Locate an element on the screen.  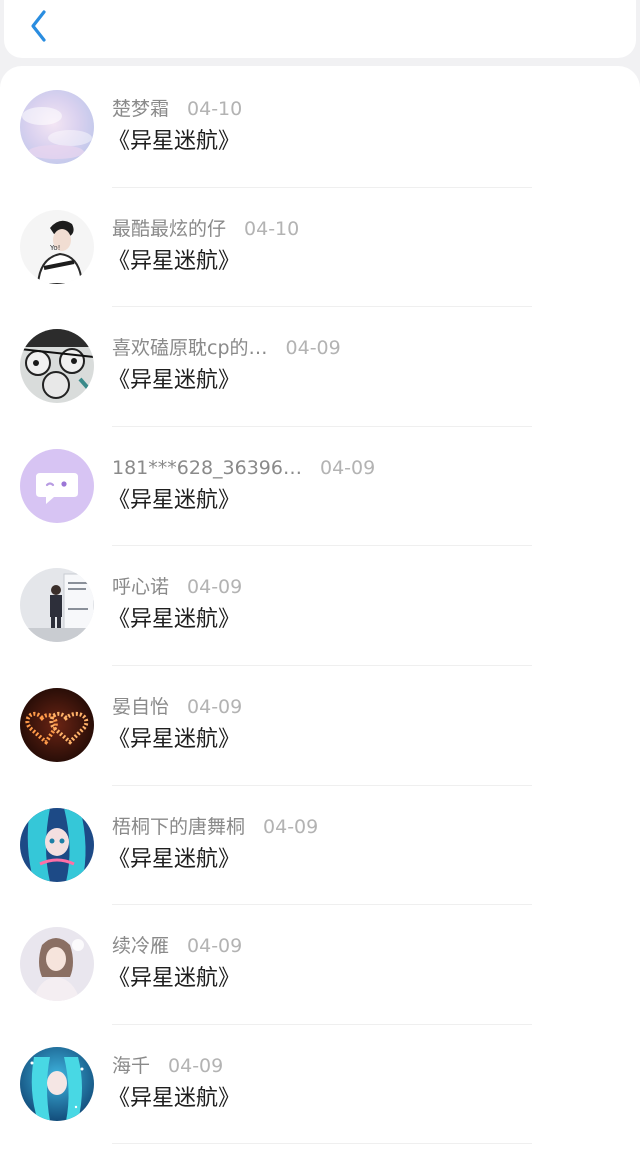
user-name: 晏自怡 is located at coordinates (140, 707).